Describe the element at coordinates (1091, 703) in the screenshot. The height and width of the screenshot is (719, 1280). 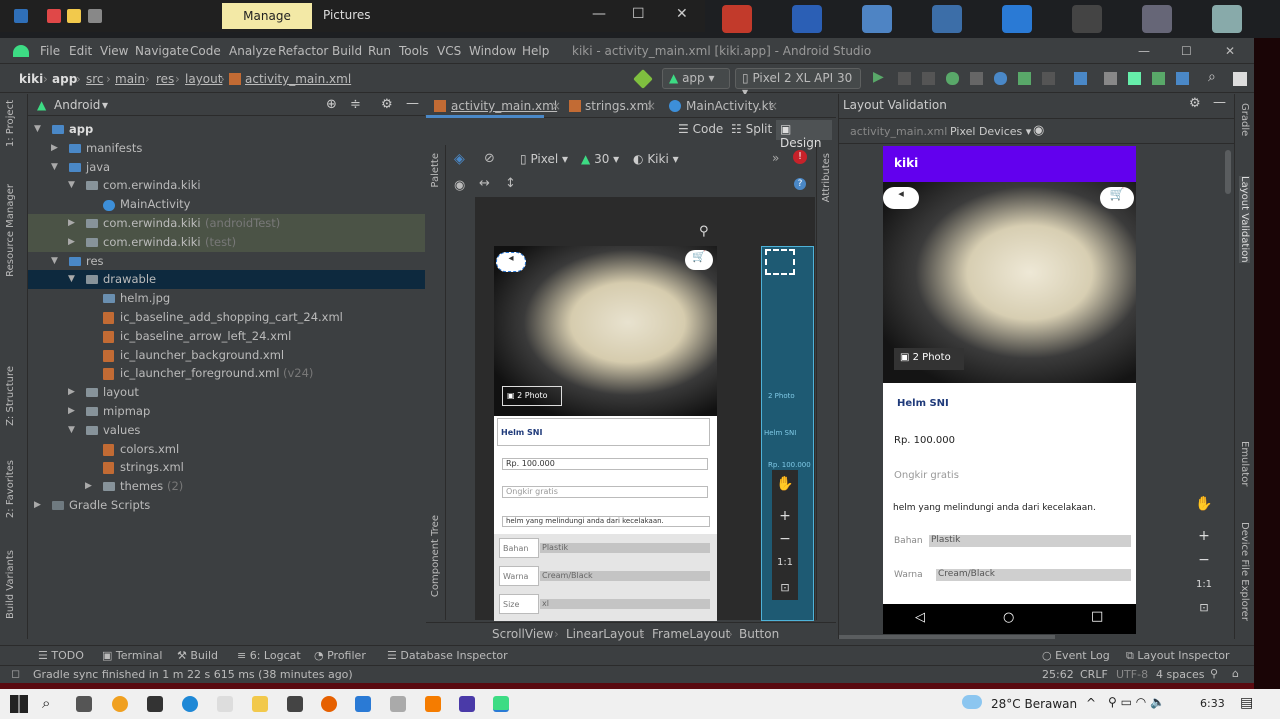
I see `tray-chevron-icon: ^` at that location.